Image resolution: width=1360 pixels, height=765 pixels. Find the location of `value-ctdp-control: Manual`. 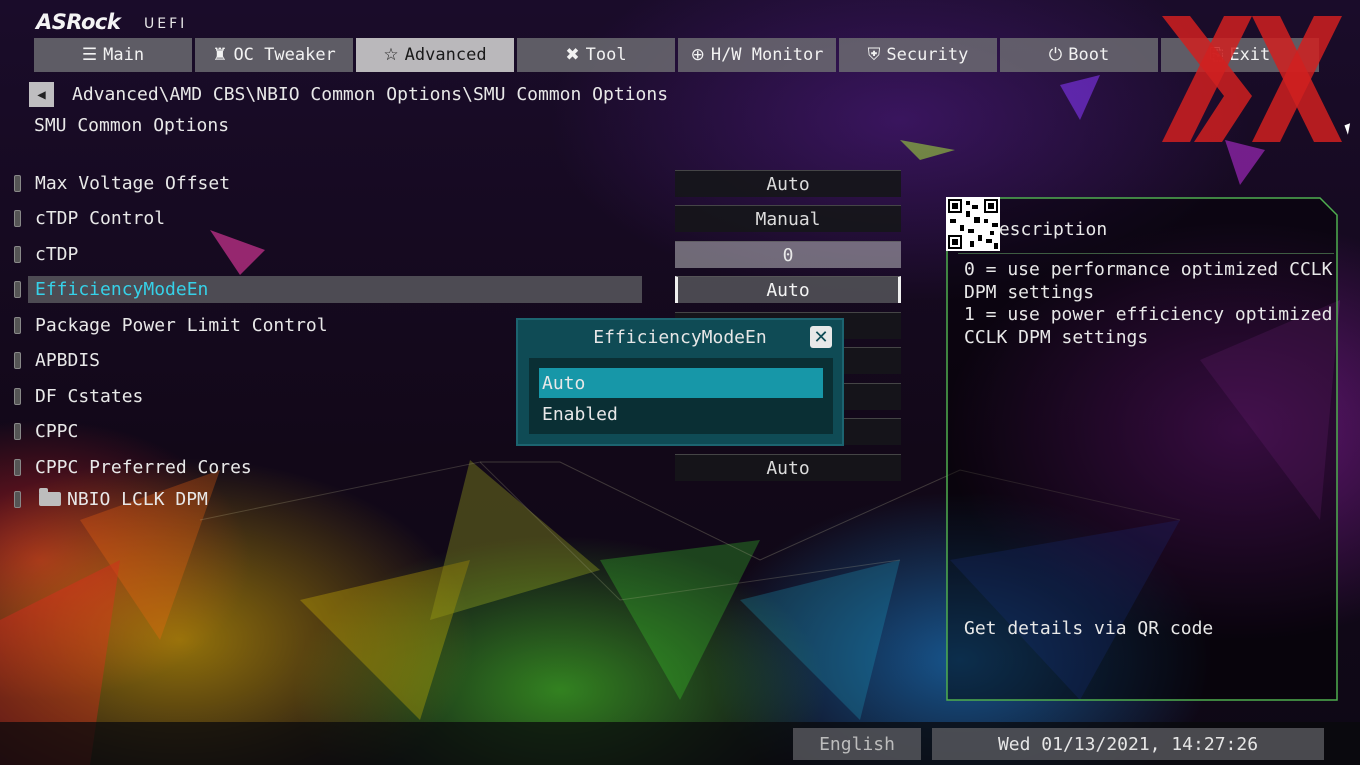

value-ctdp-control: Manual is located at coordinates (788, 218).